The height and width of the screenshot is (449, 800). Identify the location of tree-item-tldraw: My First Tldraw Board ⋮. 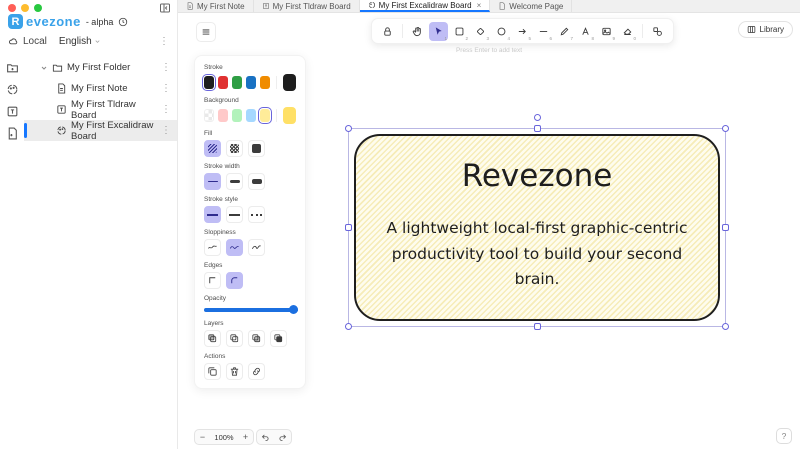
(100, 110).